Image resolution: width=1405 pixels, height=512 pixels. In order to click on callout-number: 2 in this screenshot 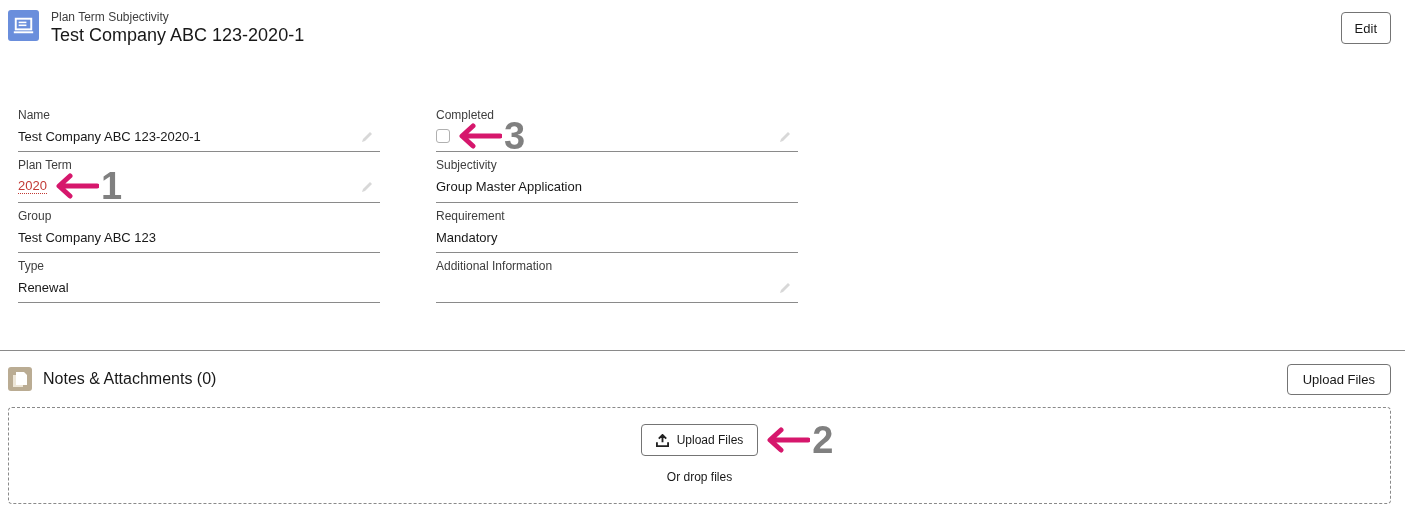, I will do `click(823, 440)`.